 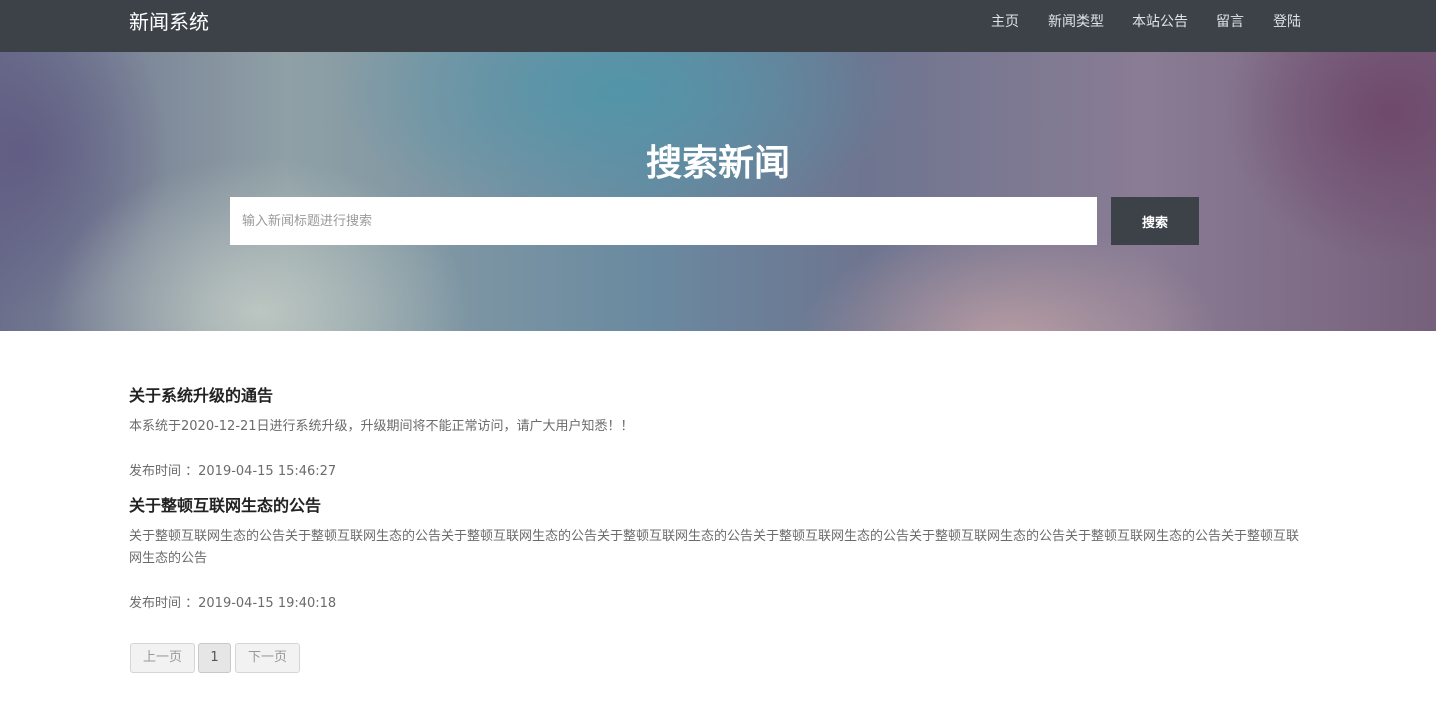 I want to click on current-page-button: 1, so click(x=214, y=658).